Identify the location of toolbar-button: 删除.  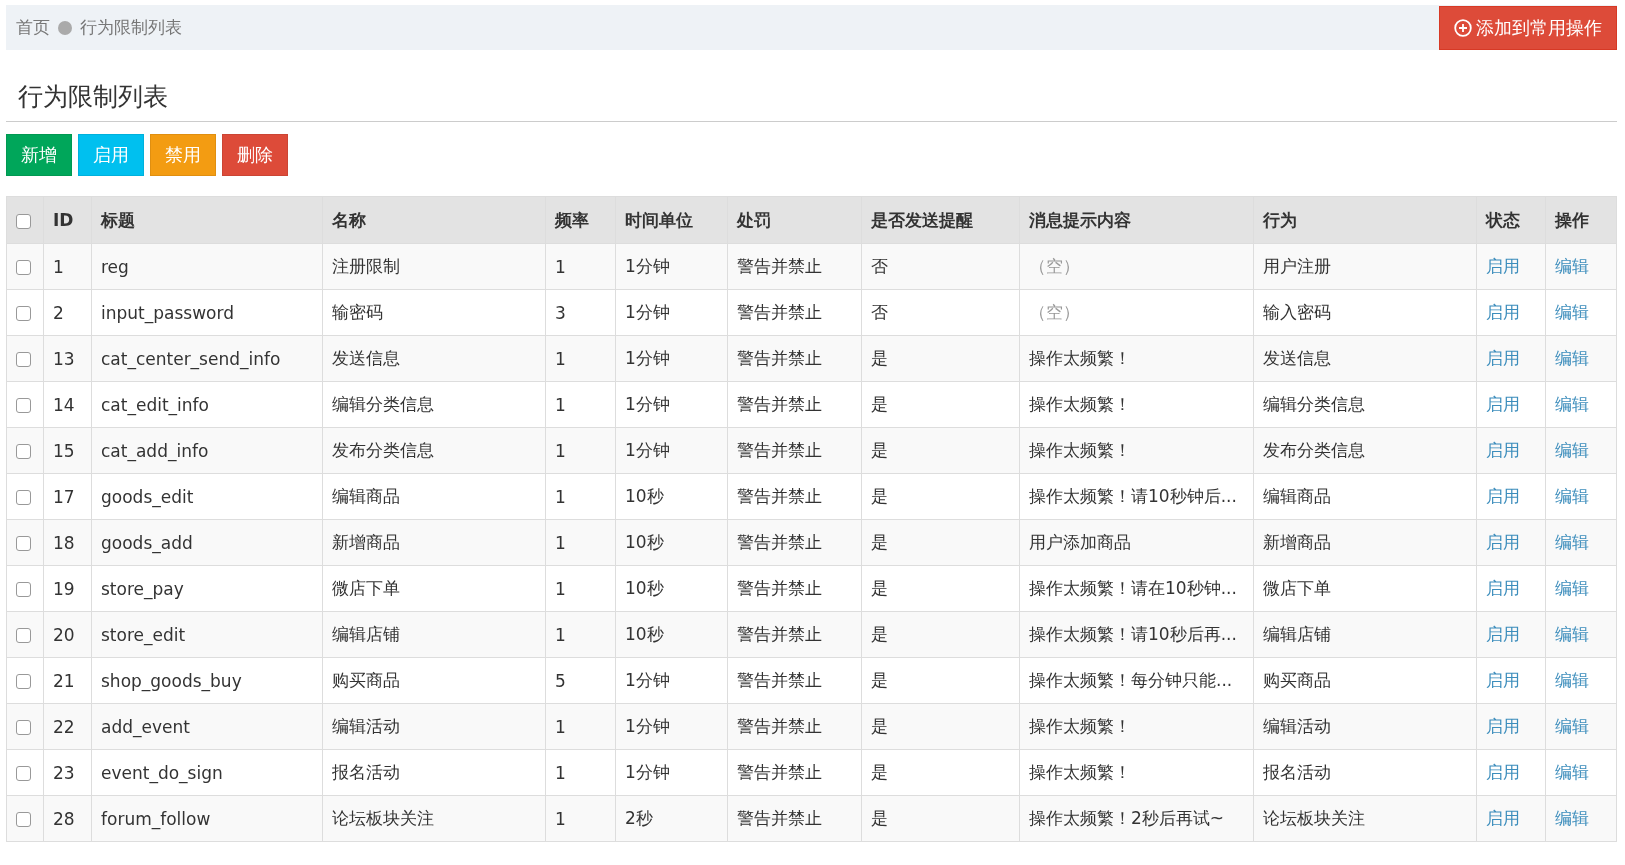
(255, 155).